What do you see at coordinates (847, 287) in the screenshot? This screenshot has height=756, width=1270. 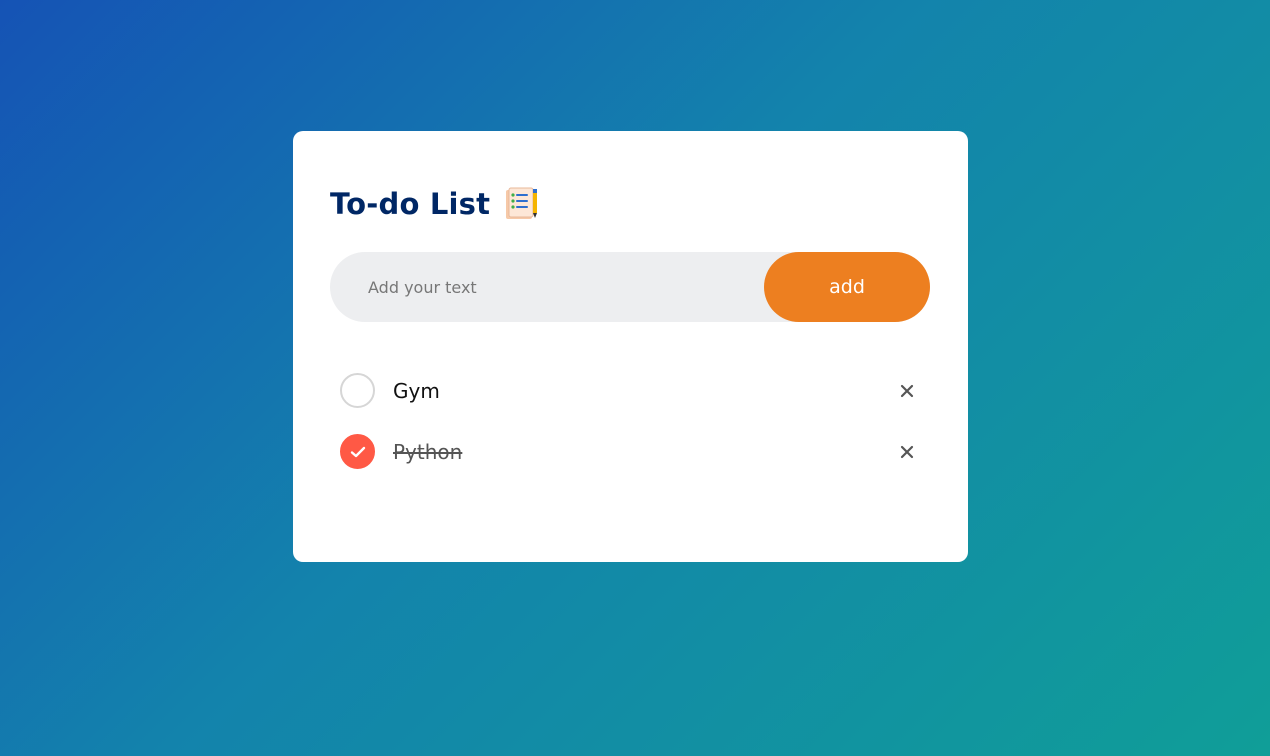 I see `add-button: add` at bounding box center [847, 287].